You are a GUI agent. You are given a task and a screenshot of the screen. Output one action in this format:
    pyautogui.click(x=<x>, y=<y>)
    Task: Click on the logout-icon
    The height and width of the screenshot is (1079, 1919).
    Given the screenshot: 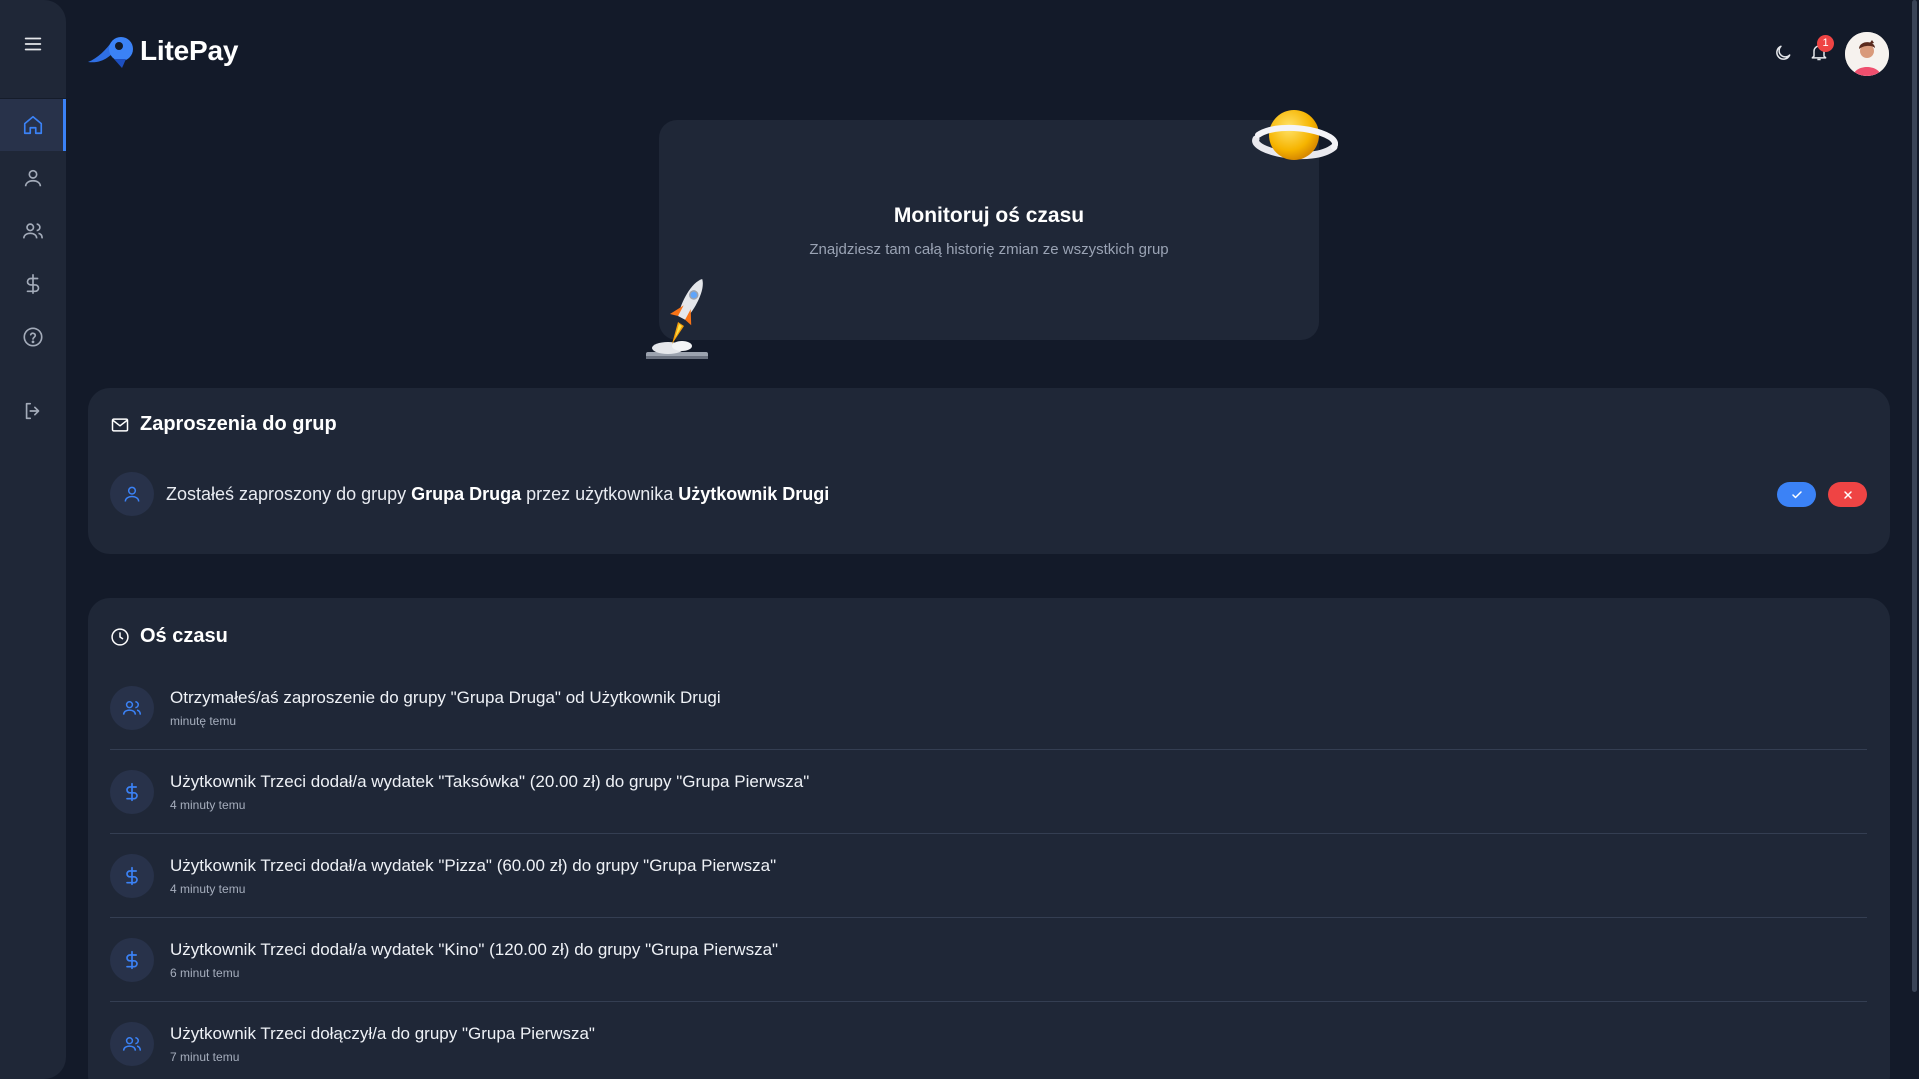 What is the action you would take?
    pyautogui.click(x=32, y=411)
    